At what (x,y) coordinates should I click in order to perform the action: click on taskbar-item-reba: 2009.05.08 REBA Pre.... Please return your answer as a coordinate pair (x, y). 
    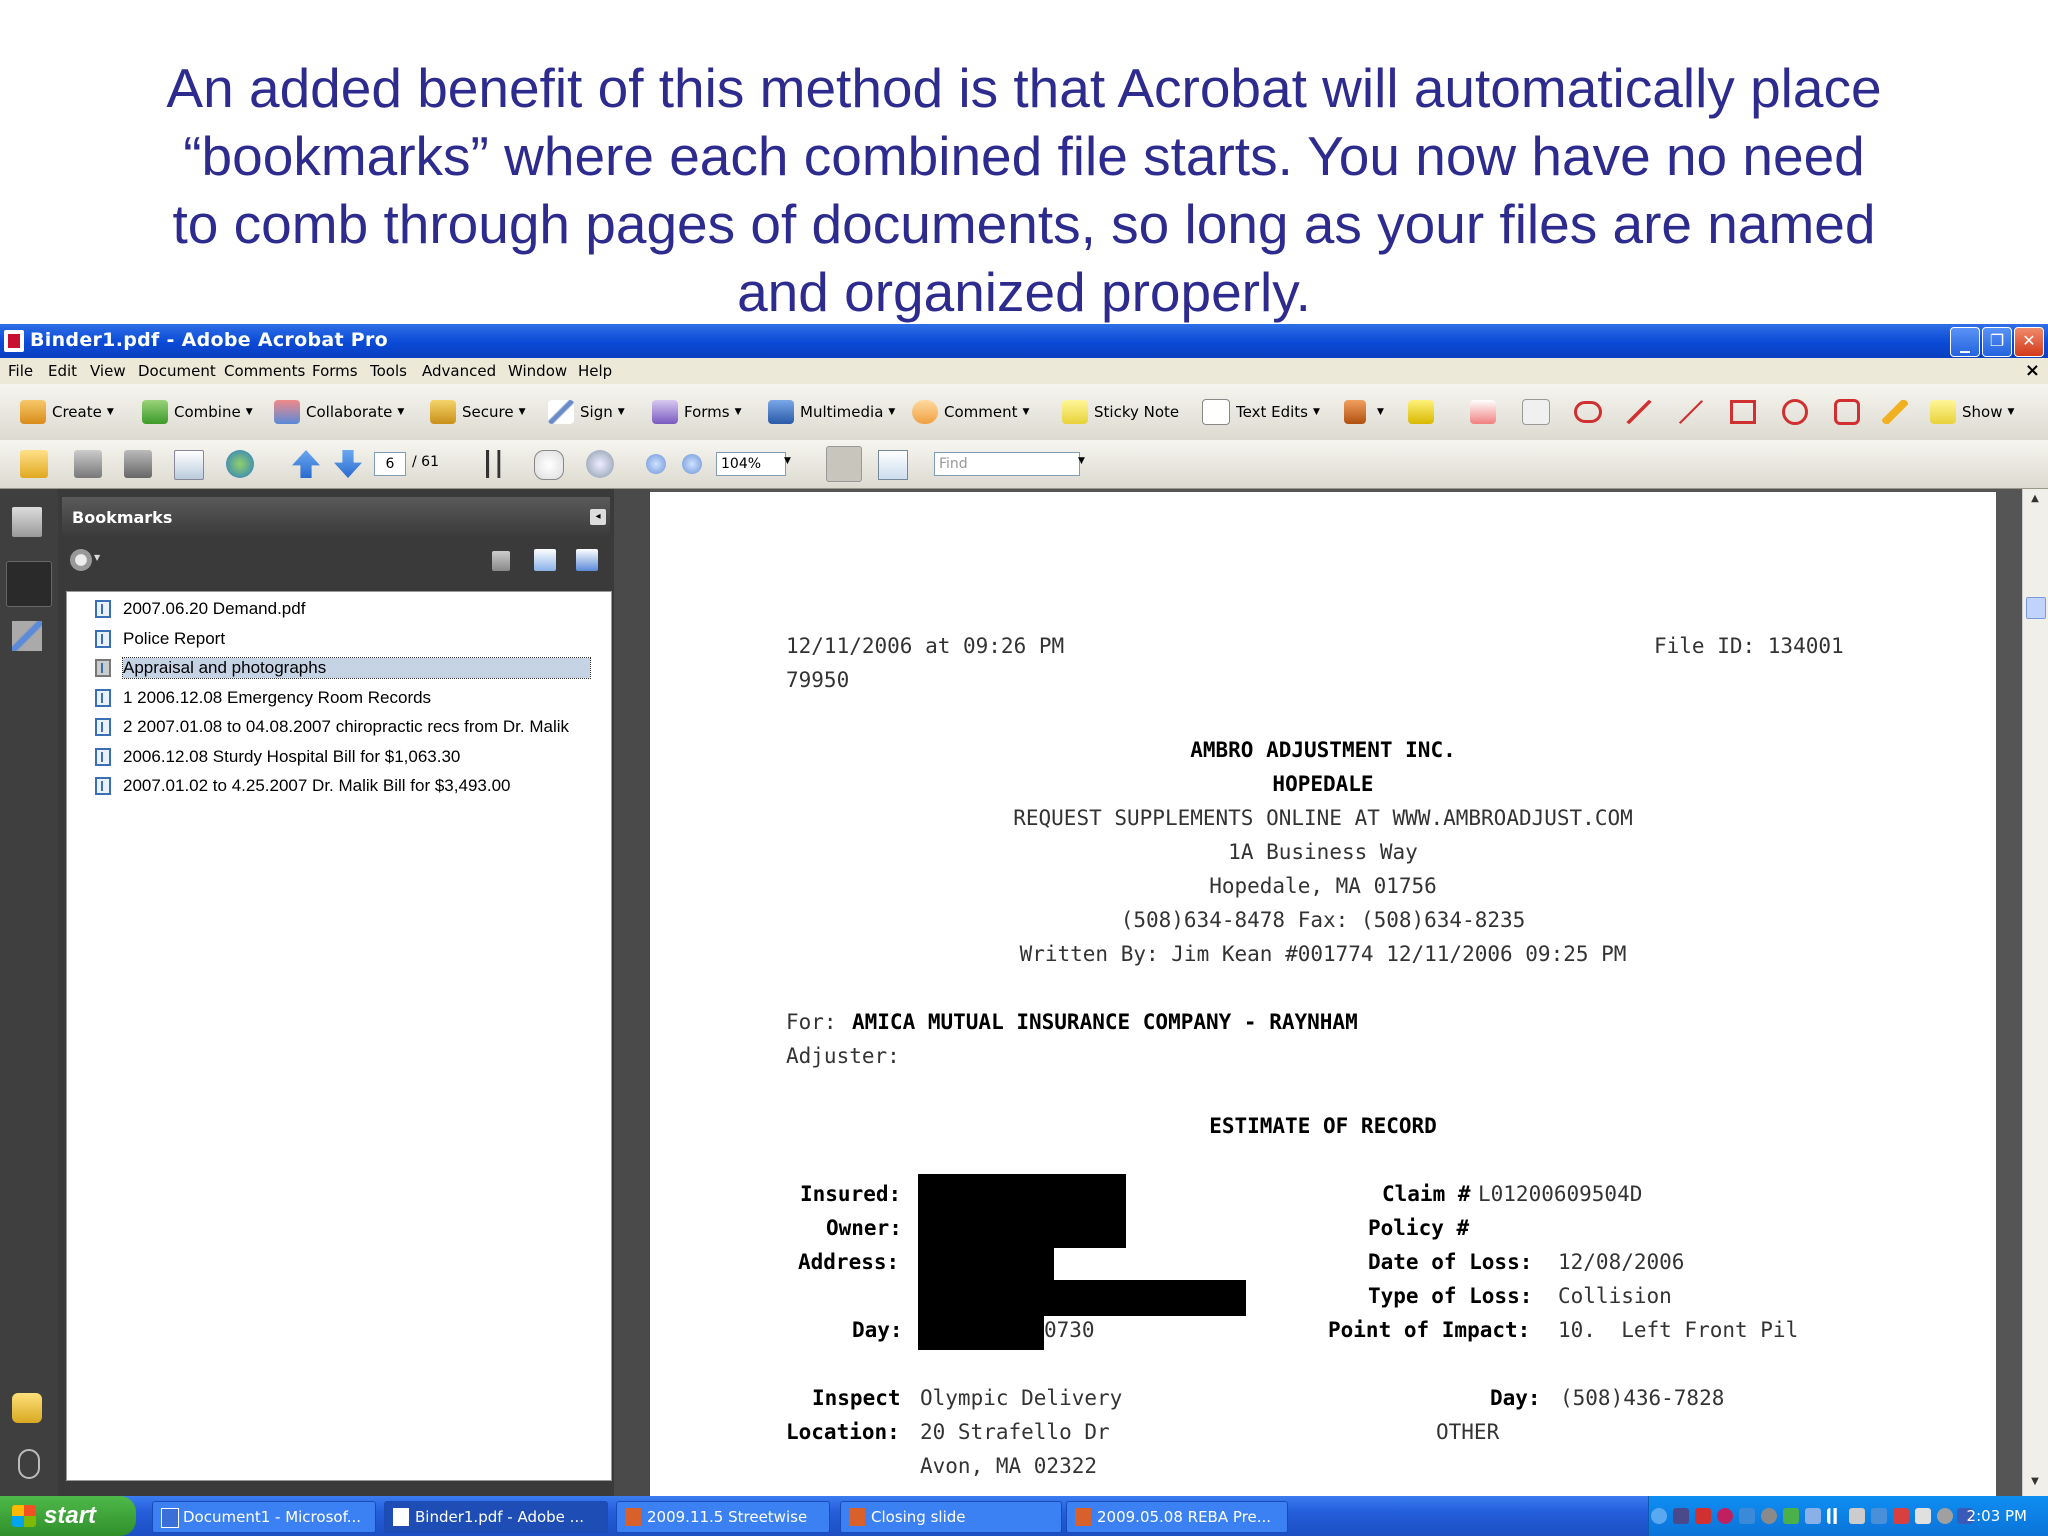
    Looking at the image, I should click on (1177, 1517).